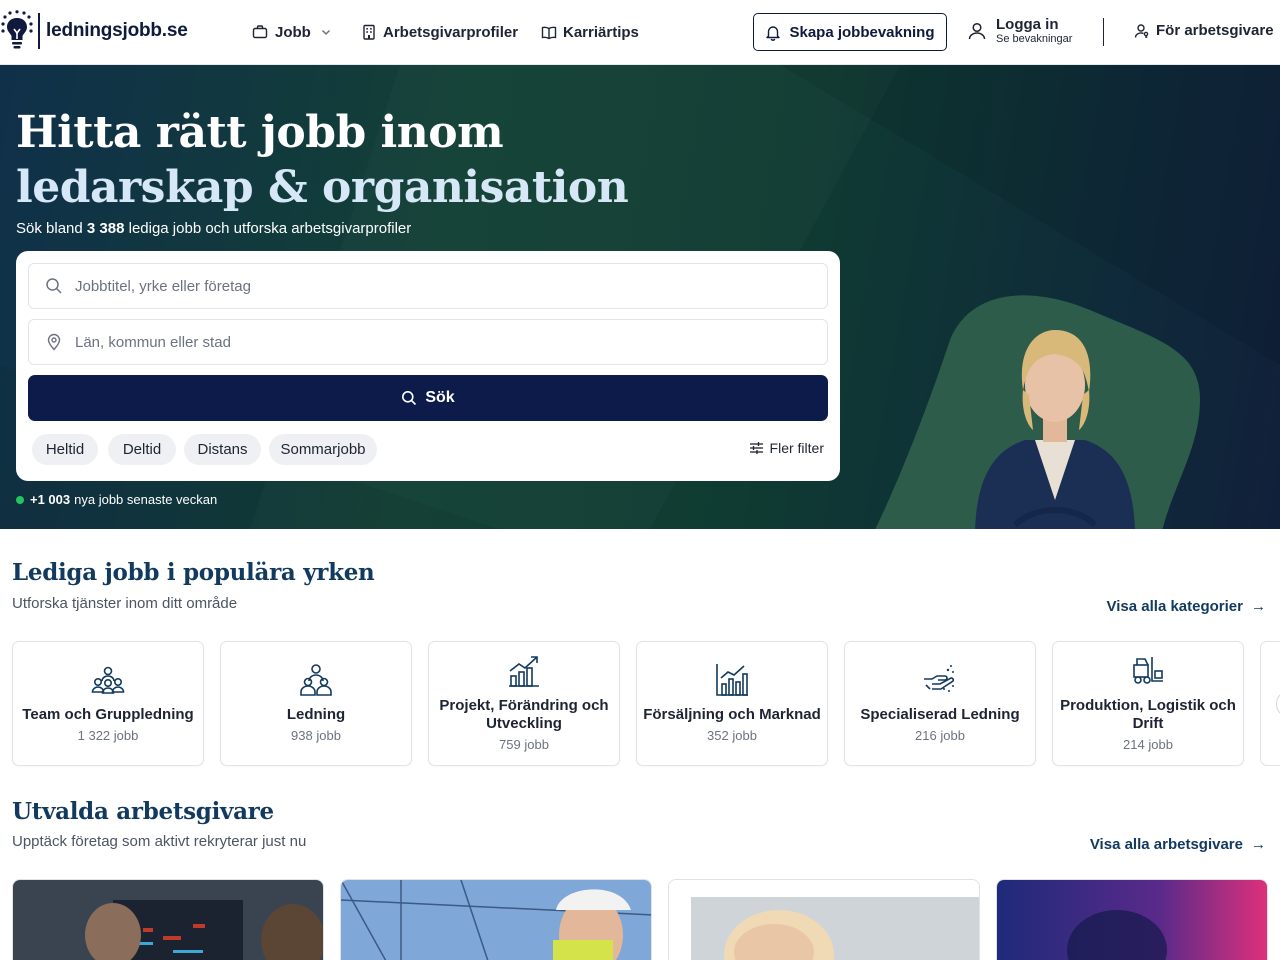 Image resolution: width=1280 pixels, height=960 pixels. I want to click on see-all-categories-link: Visa alla kategorier →, so click(1186, 606).